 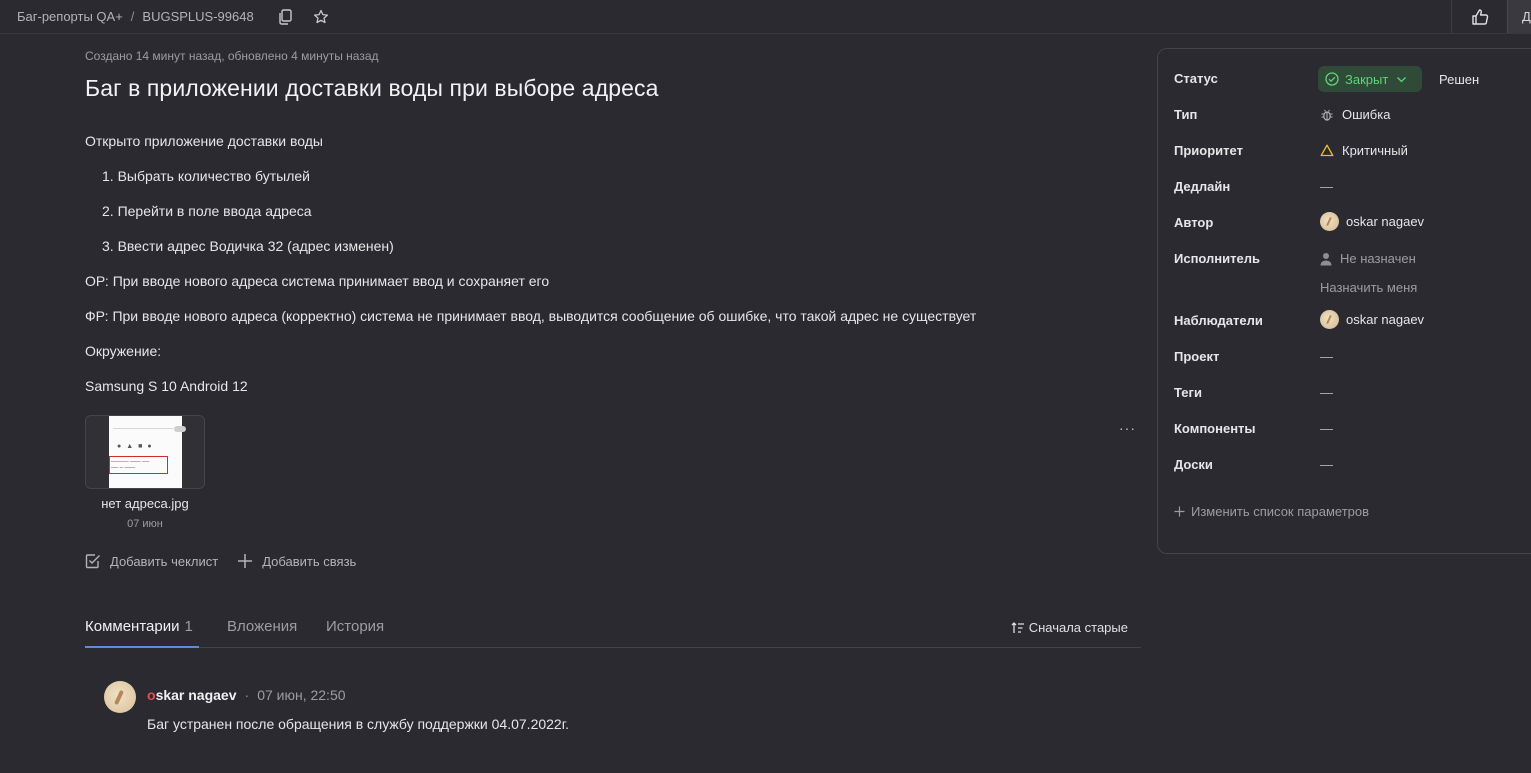 What do you see at coordinates (1326, 186) in the screenshot?
I see `deadline-value: —` at bounding box center [1326, 186].